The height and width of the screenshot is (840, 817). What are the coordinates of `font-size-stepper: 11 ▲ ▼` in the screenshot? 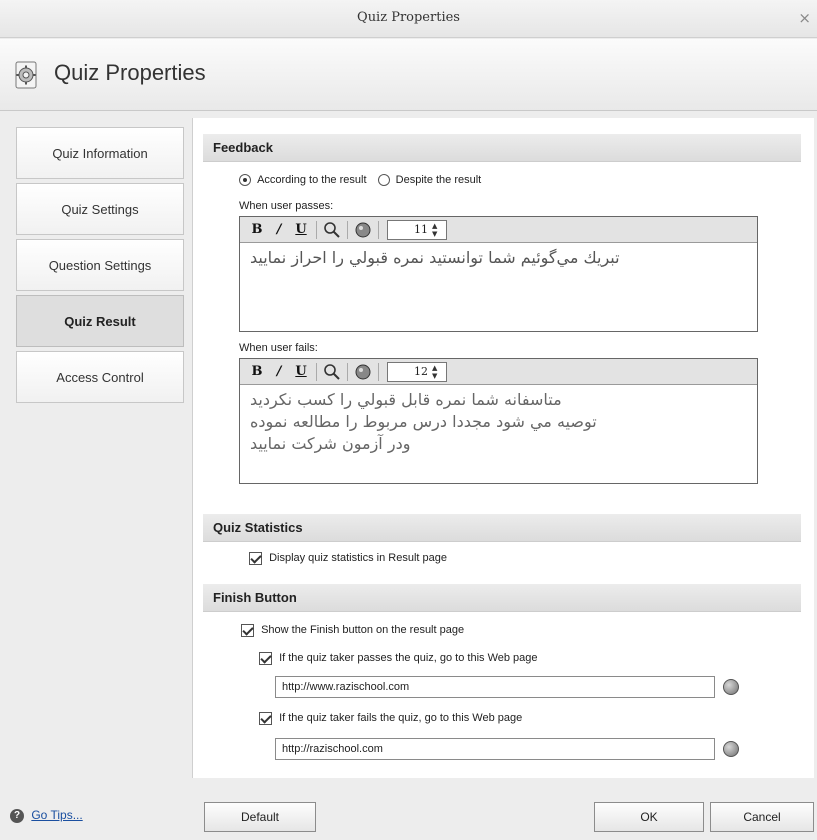 It's located at (417, 229).